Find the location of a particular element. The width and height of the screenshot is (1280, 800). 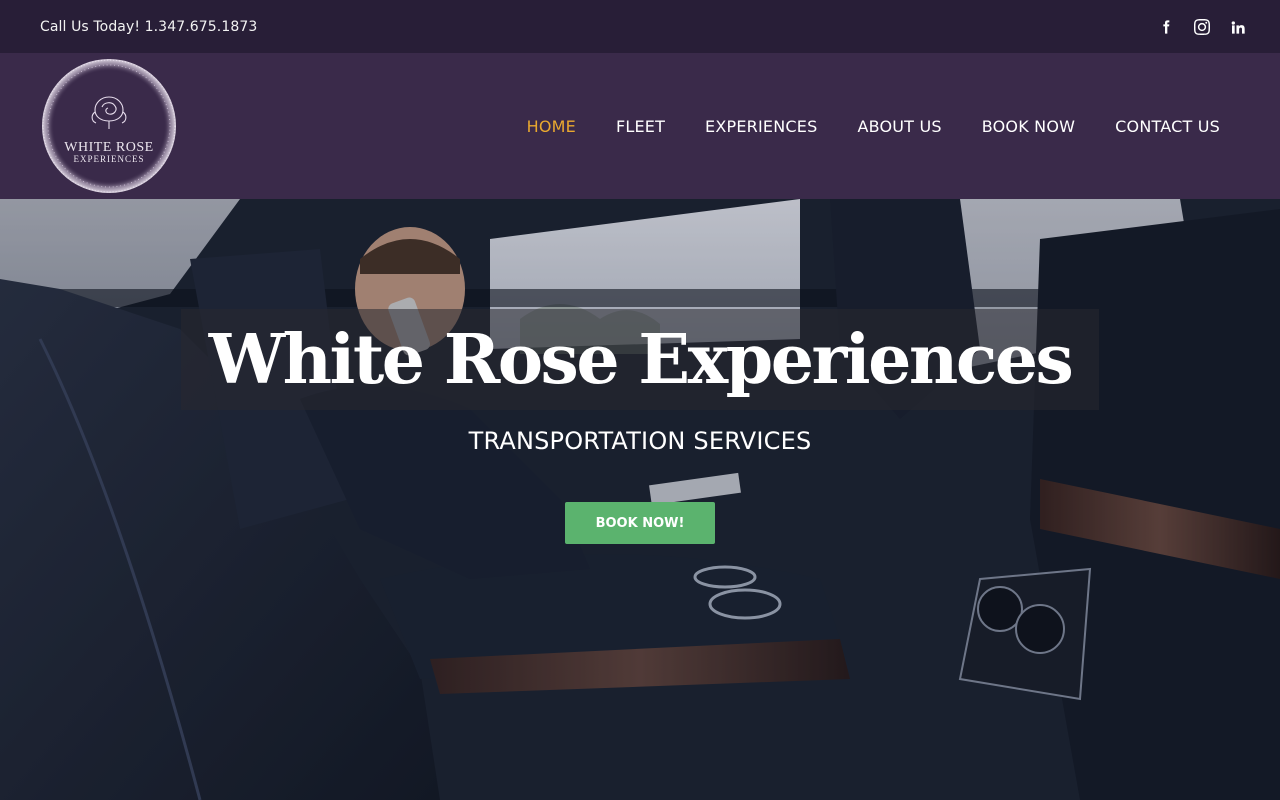

logo-line2: EXPERIENCES is located at coordinates (109, 159).